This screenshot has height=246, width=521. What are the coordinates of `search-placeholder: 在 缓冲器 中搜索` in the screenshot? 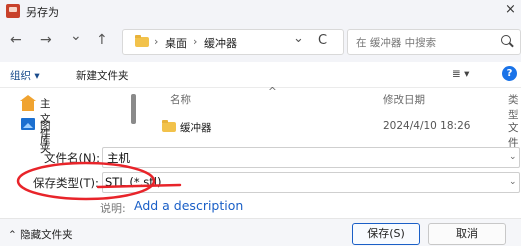 It's located at (396, 43).